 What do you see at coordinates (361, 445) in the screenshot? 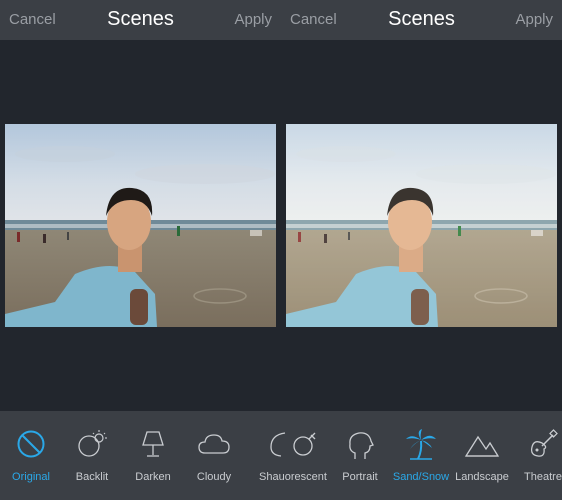
I see `portrait-icon` at bounding box center [361, 445].